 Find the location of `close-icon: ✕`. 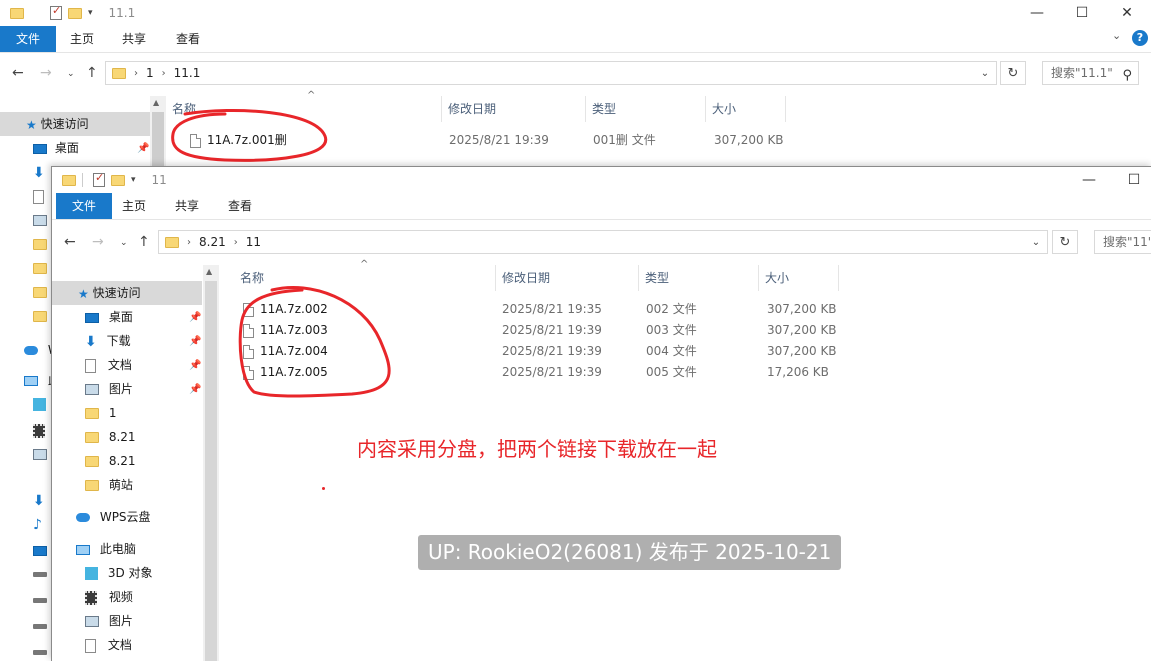

close-icon: ✕ is located at coordinates (1127, 13).